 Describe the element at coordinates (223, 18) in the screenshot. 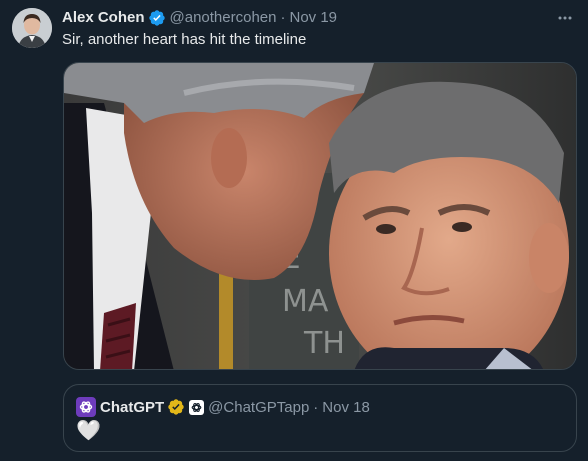

I see `author-handle: @anothercohen` at that location.